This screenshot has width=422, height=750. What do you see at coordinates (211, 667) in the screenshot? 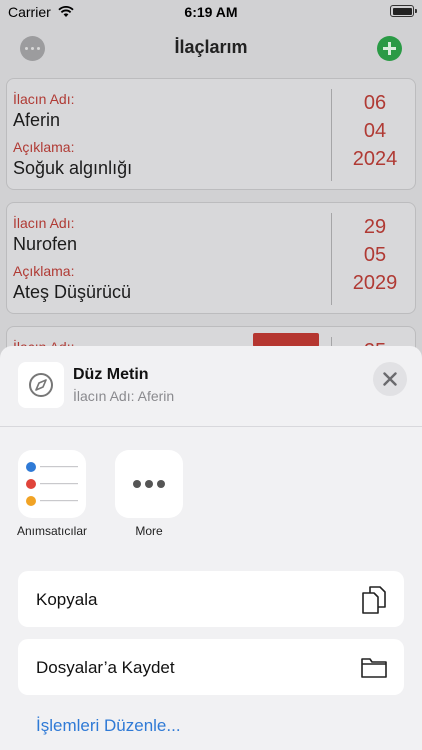
I see `save-to-files-action: Dosyalar’a Kaydet` at bounding box center [211, 667].